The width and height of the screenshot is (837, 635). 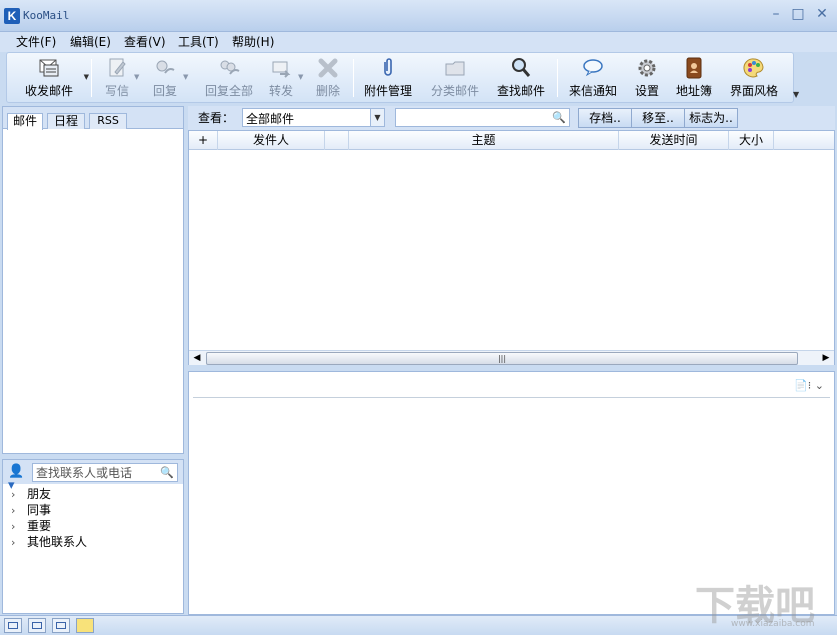 What do you see at coordinates (765, 603) in the screenshot?
I see `watermark-logo: 下载吧 www.xiazaiba.com` at bounding box center [765, 603].